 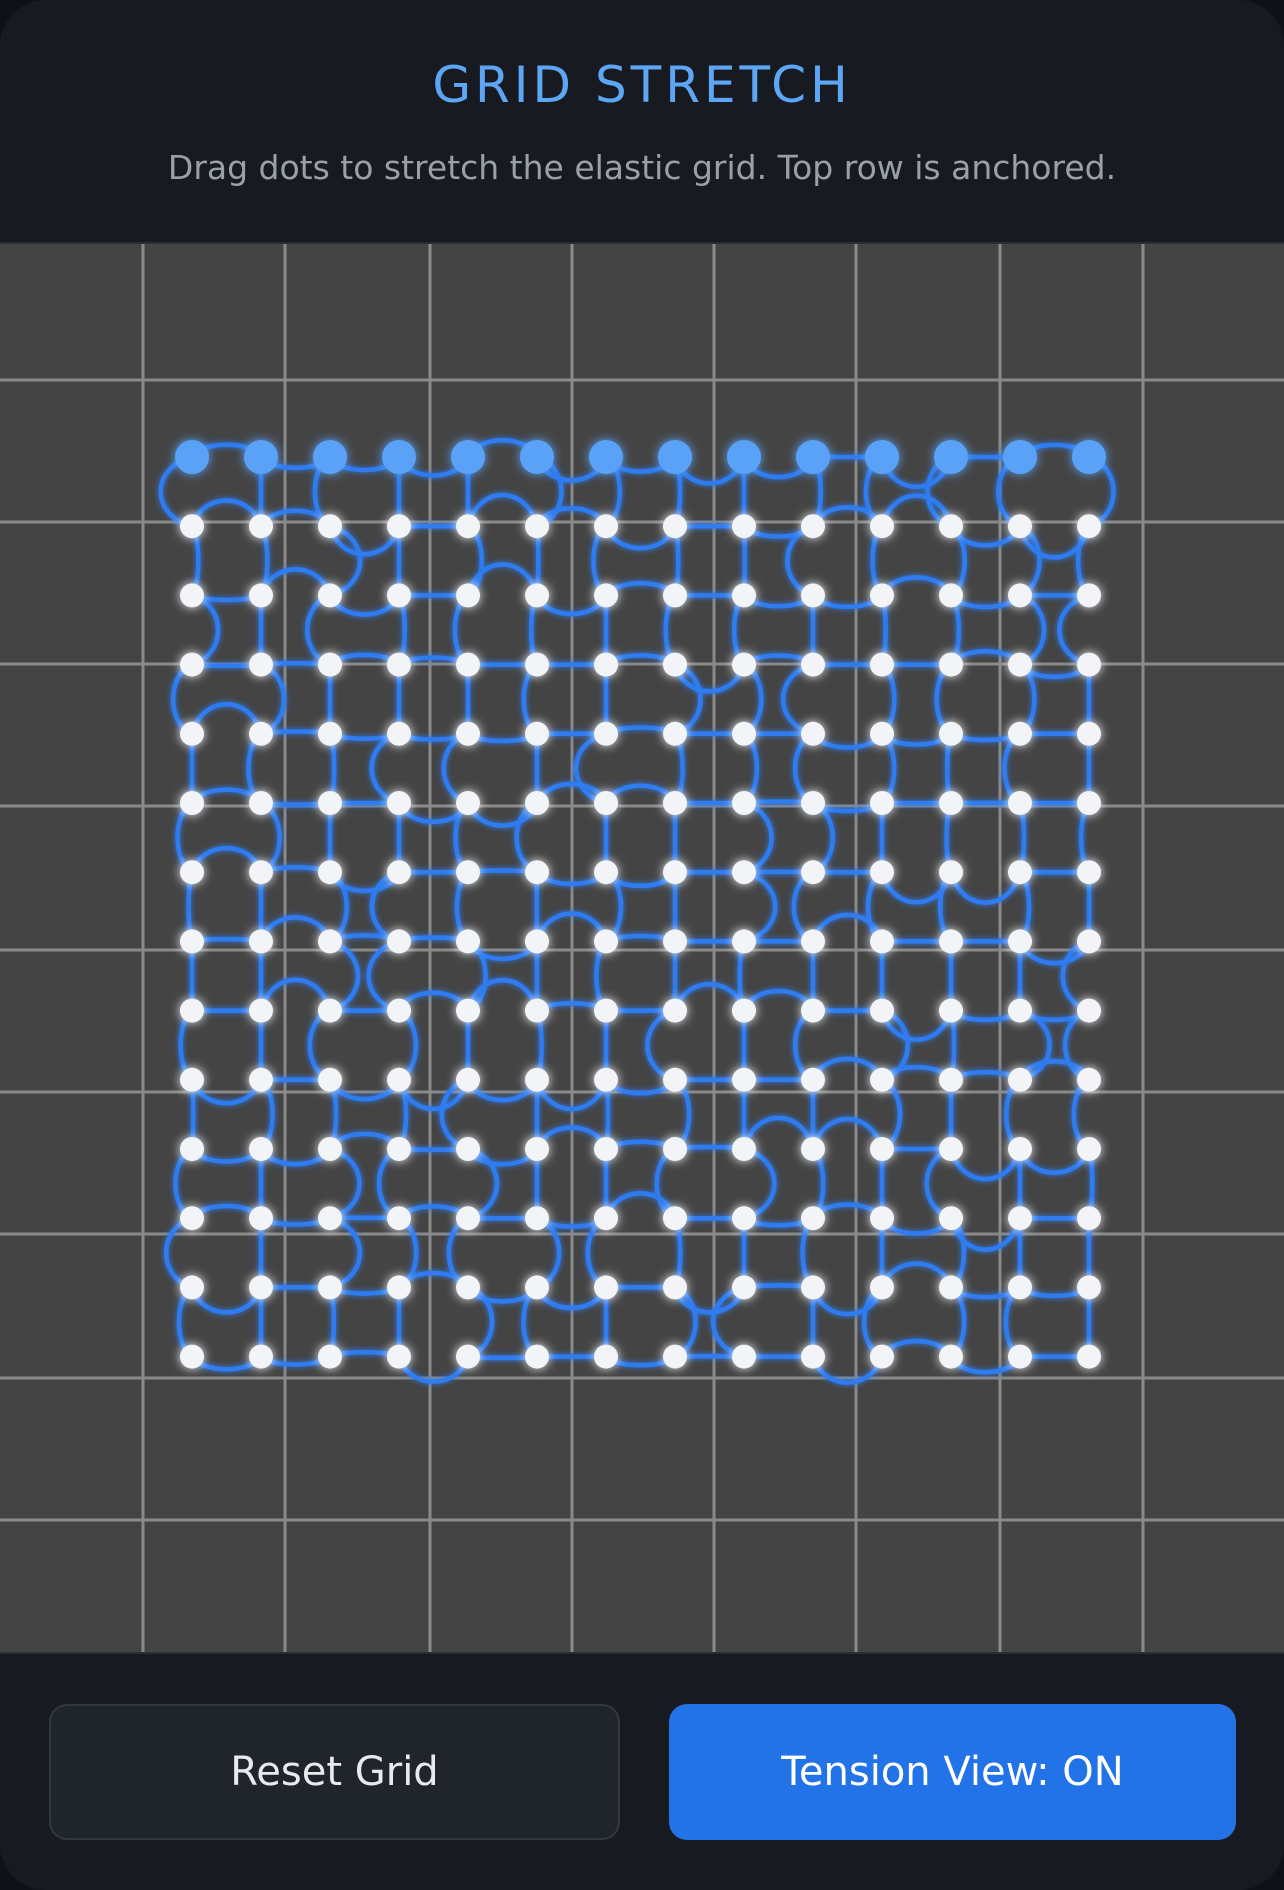 I want to click on tension-view-toggle: Tension View: ON, so click(x=952, y=1772).